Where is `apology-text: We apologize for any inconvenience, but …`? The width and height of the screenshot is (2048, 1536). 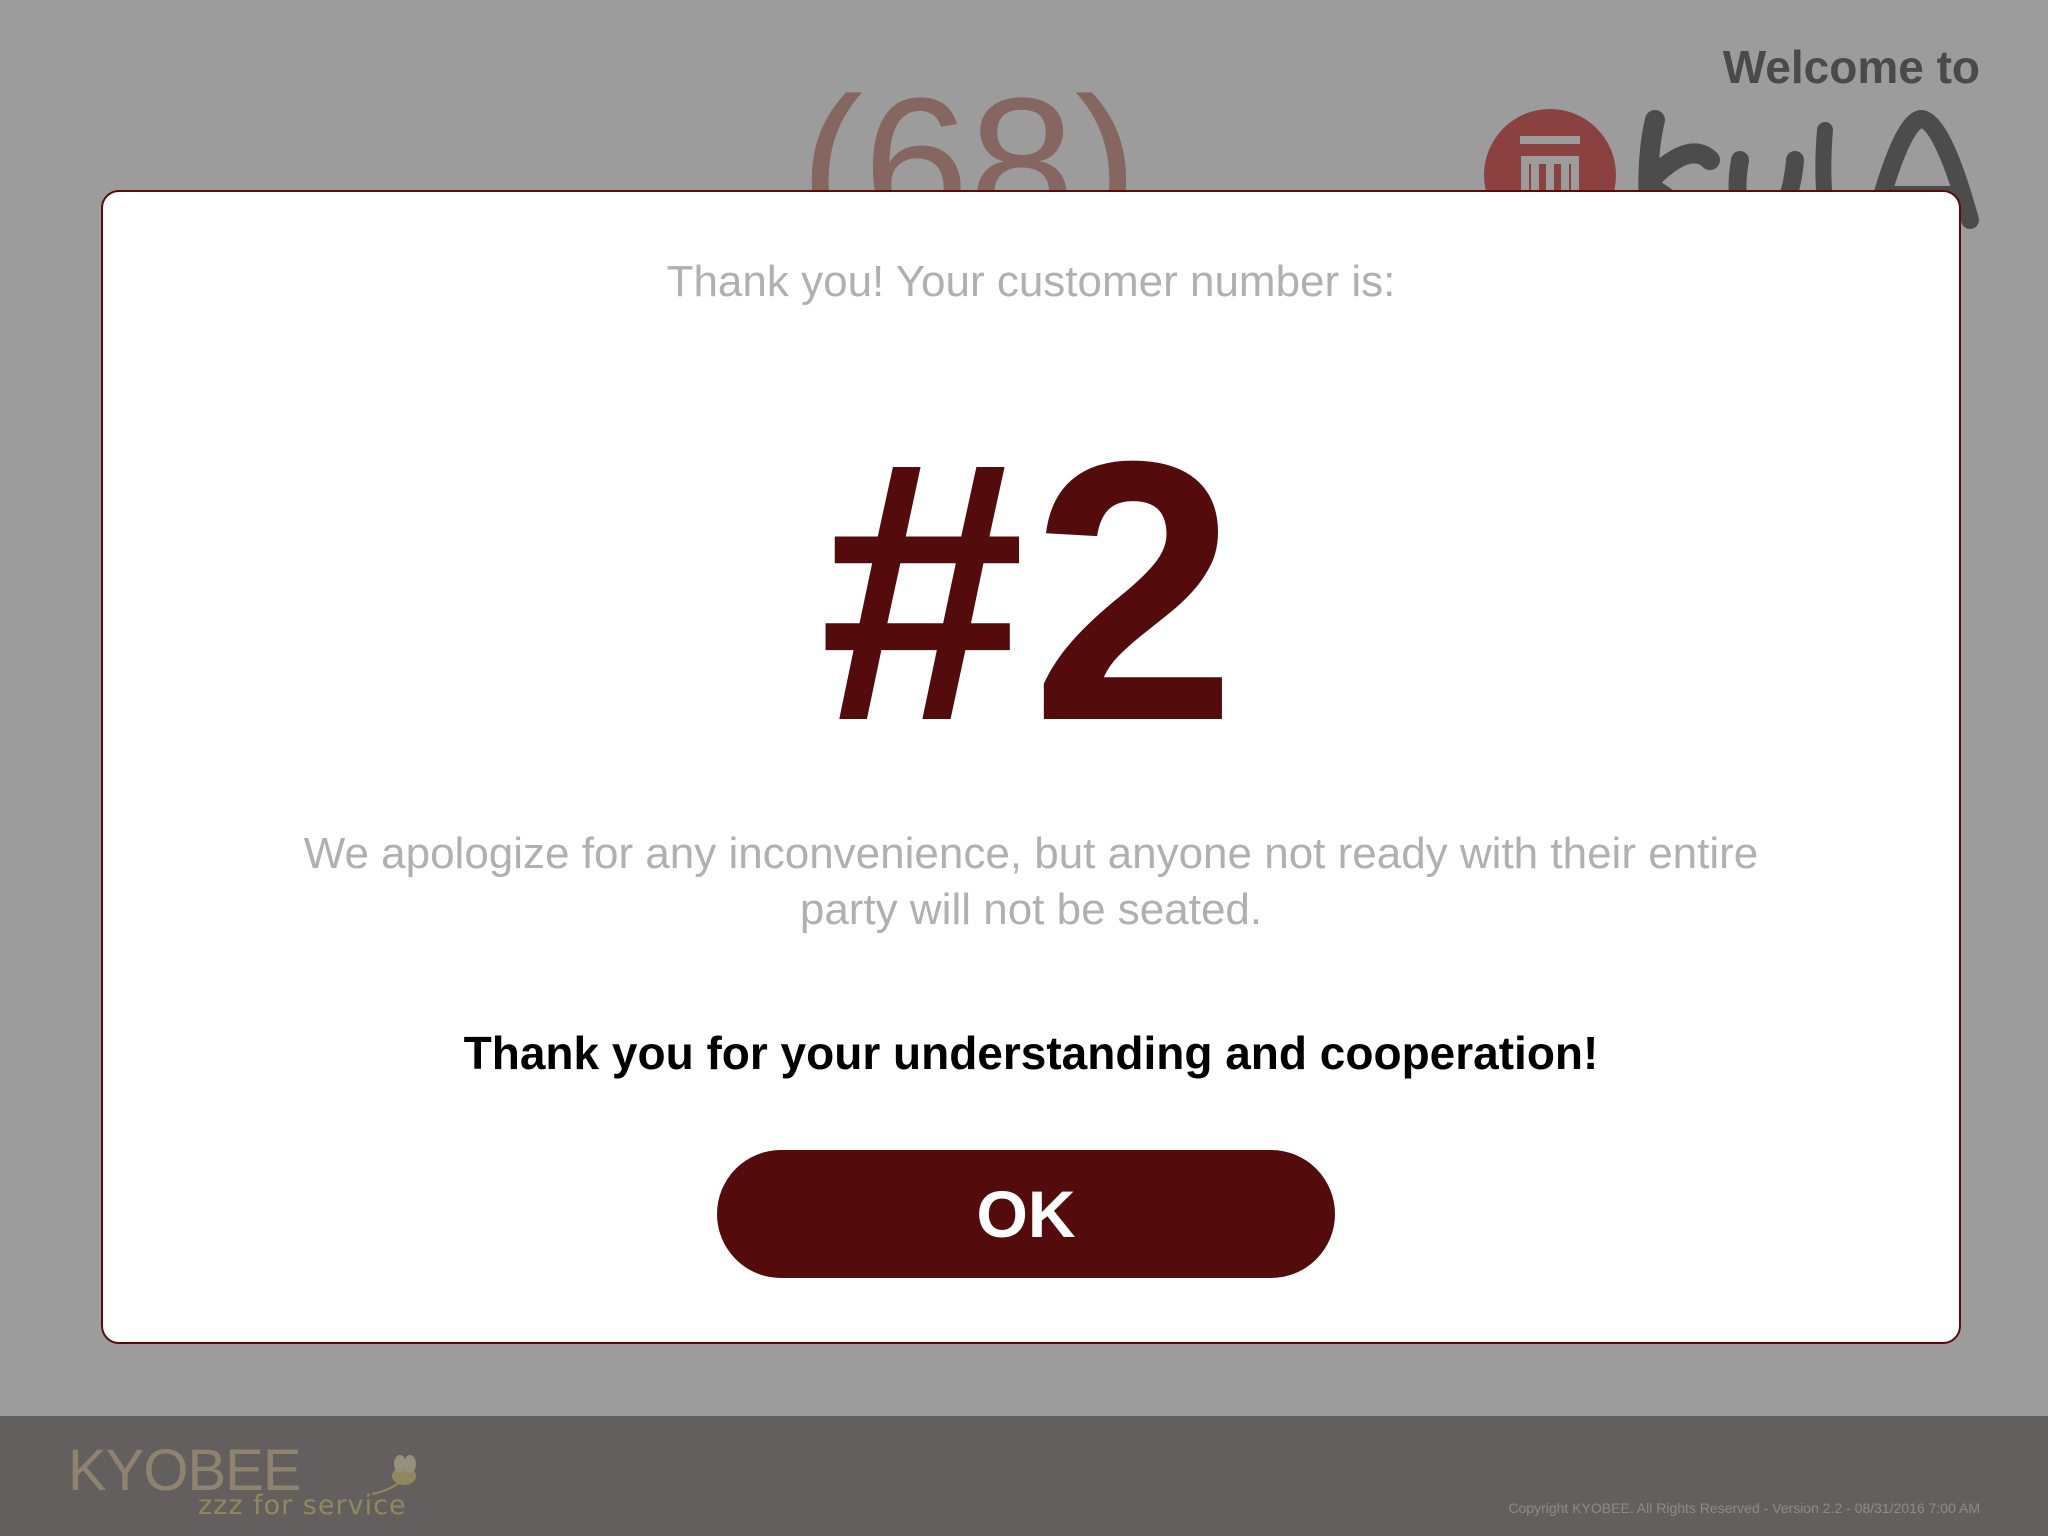
apology-text: We apologize for any inconvenience, but … is located at coordinates (1031, 881).